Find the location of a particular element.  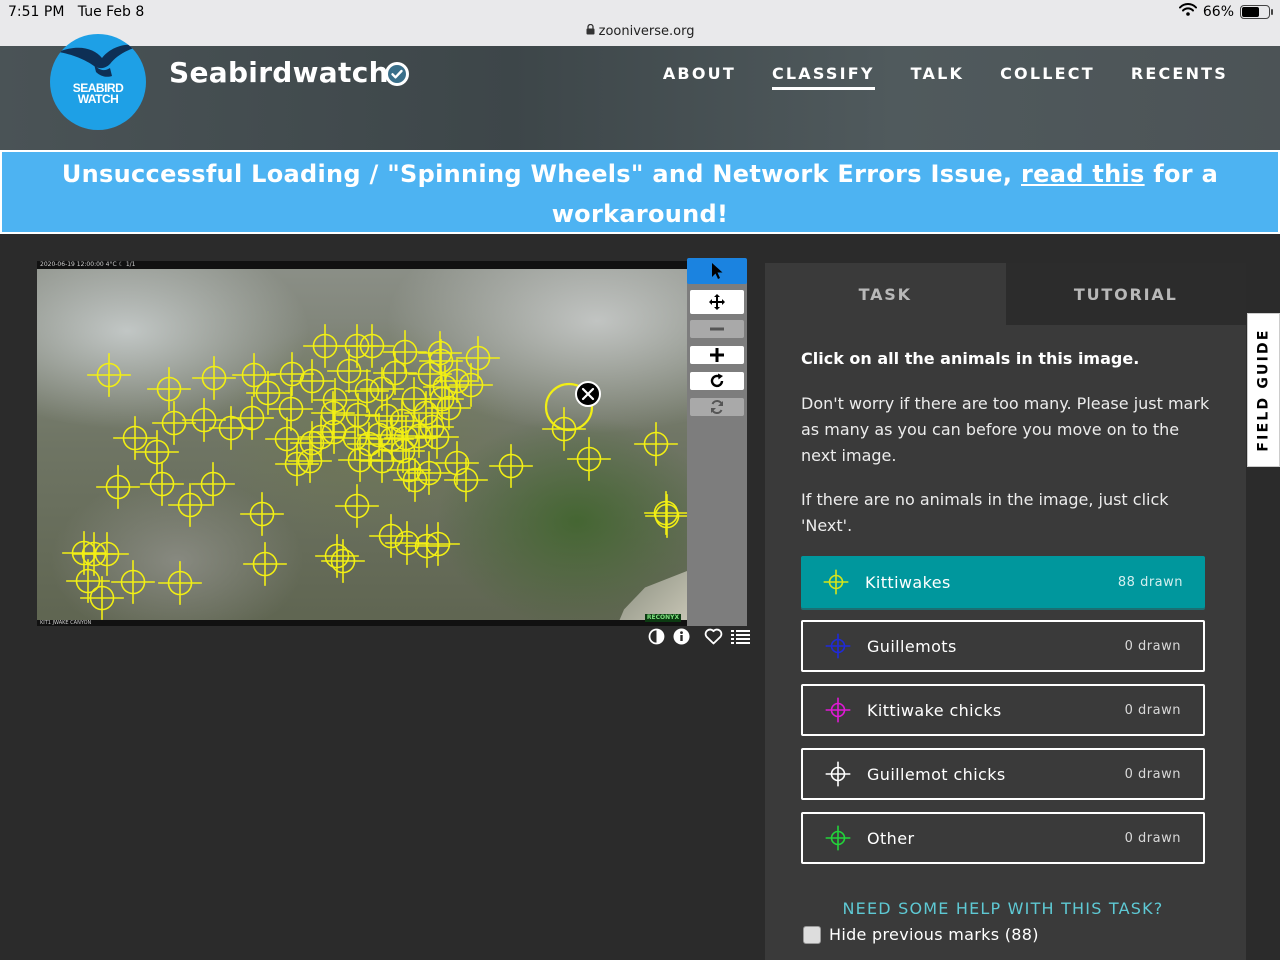

zoom-out-button is located at coordinates (717, 329).